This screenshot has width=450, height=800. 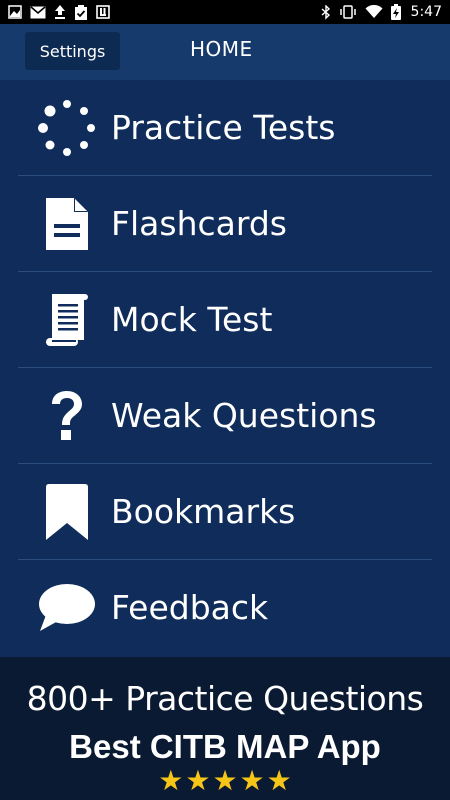 I want to click on menu-item-feedback: Feedback, so click(x=225, y=607).